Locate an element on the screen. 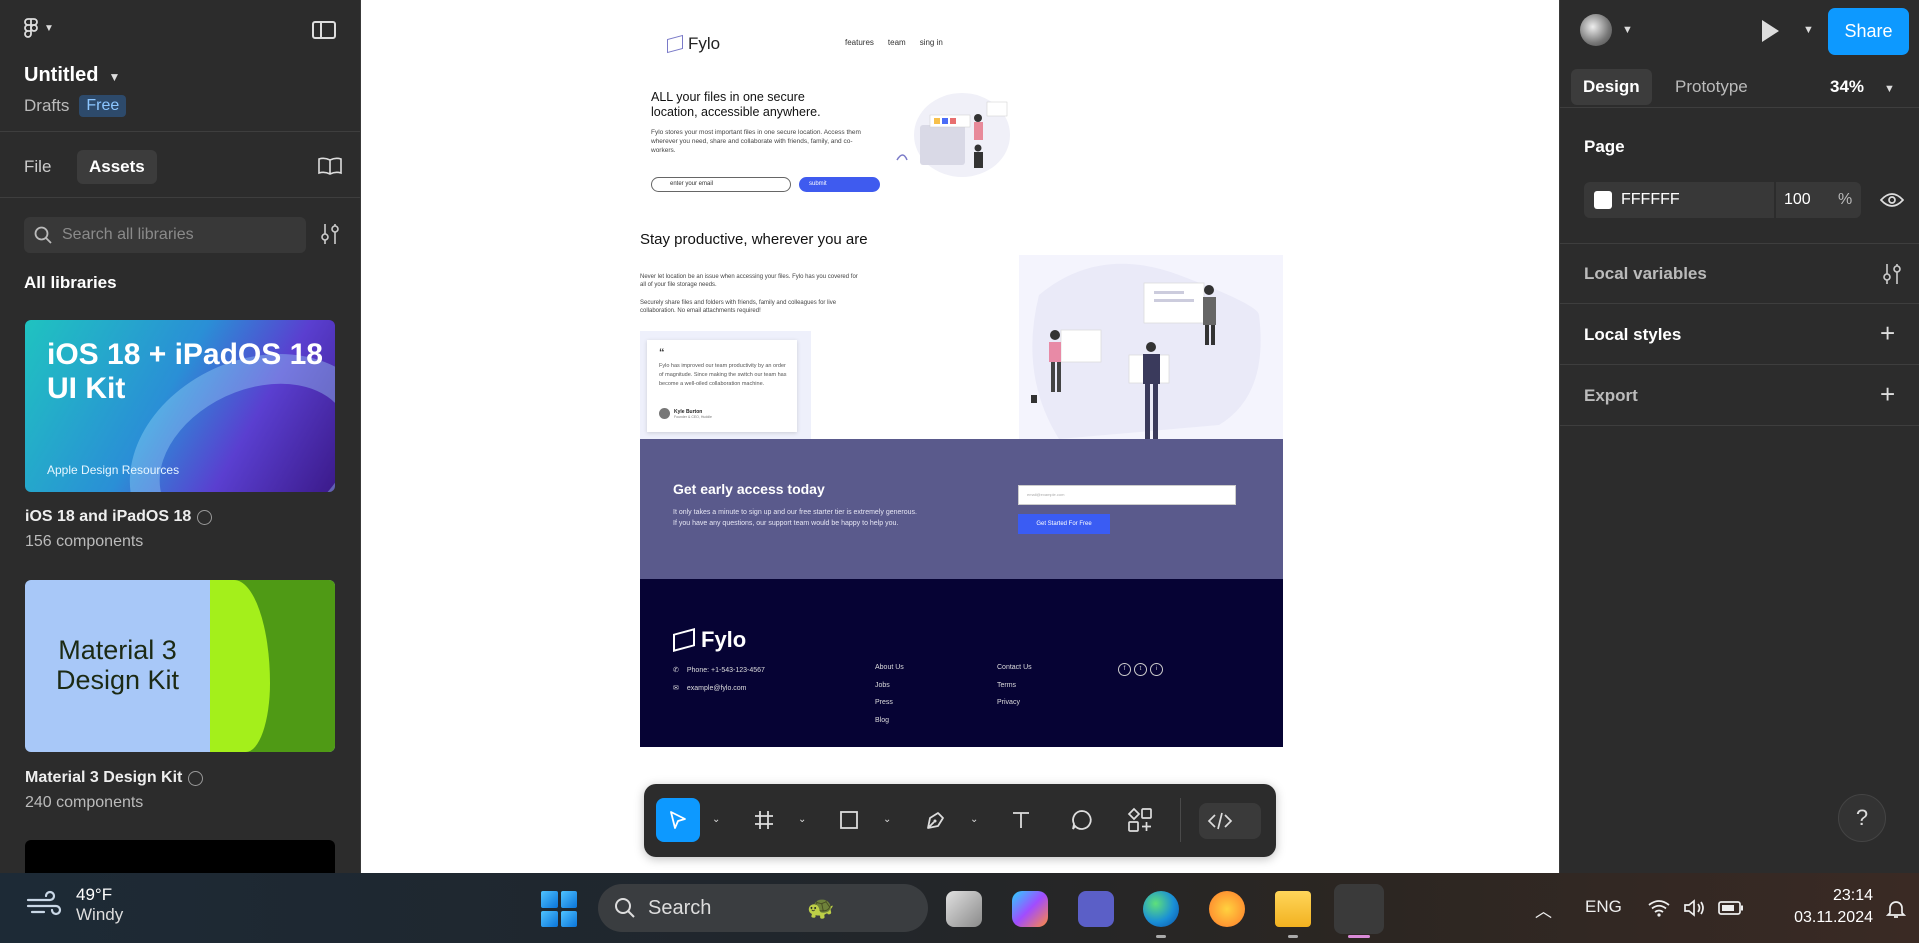 This screenshot has width=1919, height=943. drafts-link: Drafts is located at coordinates (46, 106).